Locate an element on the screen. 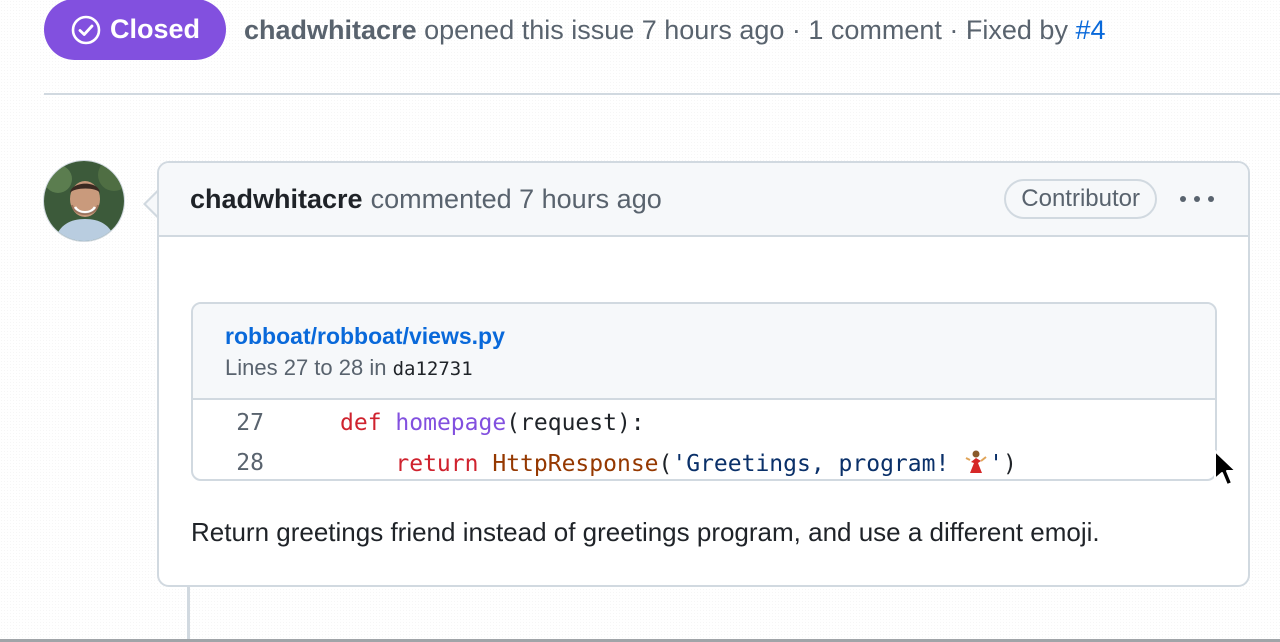 The width and height of the screenshot is (1280, 642). comment-options-button is located at coordinates (1197, 199).